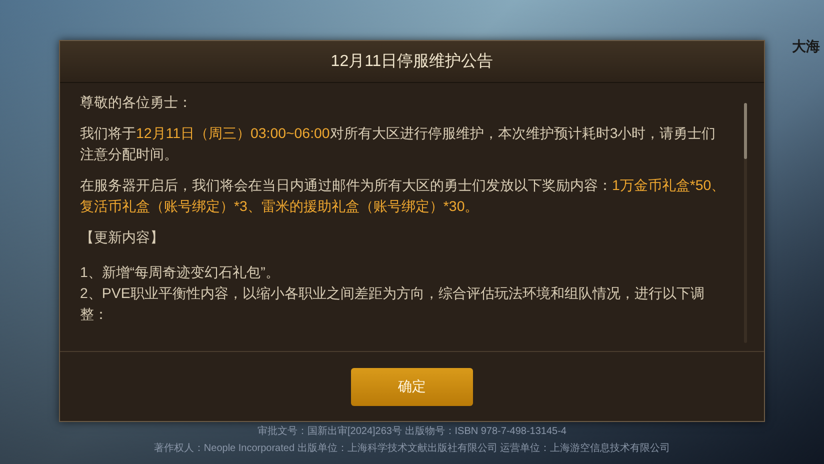 Image resolution: width=824 pixels, height=464 pixels. What do you see at coordinates (398, 145) in the screenshot?
I see `paragraph-text: 我们将于12月11日（周三）03:00~06:00对所有大区进行停服维护，本次维护预计耗时3小时，请勇士们注意分配时间。` at bounding box center [398, 145].